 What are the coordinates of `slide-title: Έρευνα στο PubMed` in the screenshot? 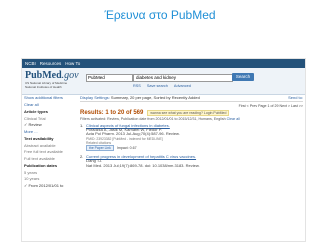 It's located at (160, 15).